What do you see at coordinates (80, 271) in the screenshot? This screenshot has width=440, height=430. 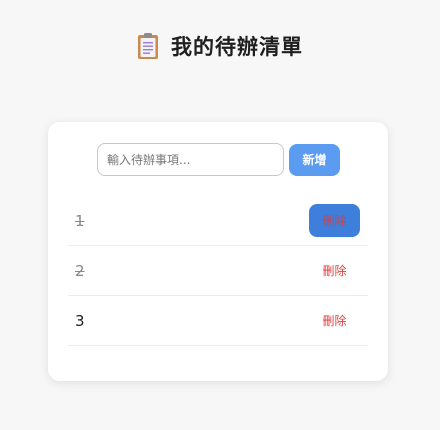 I see `todo-text: 2` at bounding box center [80, 271].